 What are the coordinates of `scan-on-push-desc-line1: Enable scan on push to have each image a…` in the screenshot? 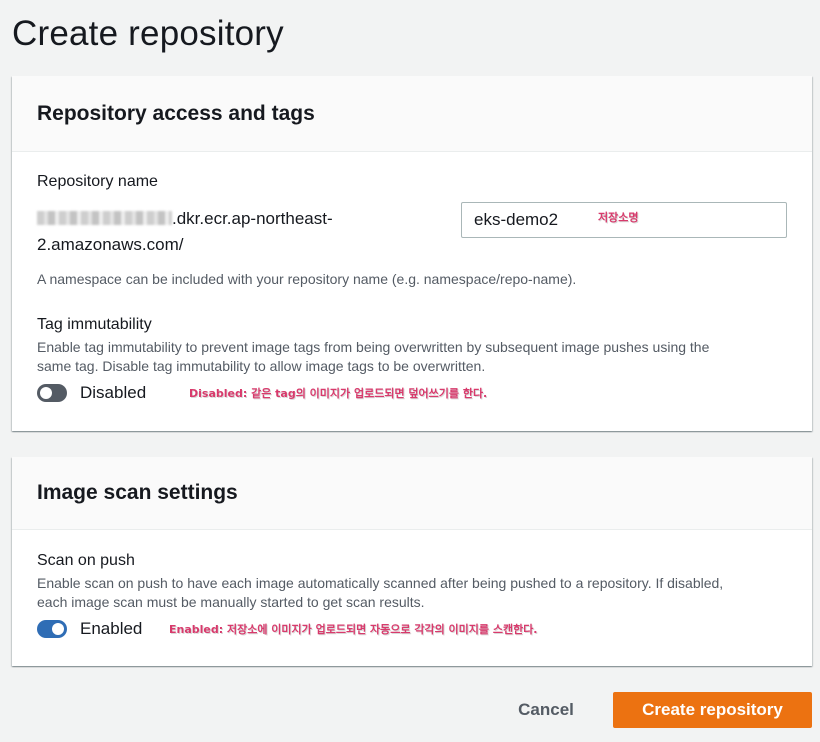 It's located at (380, 583).